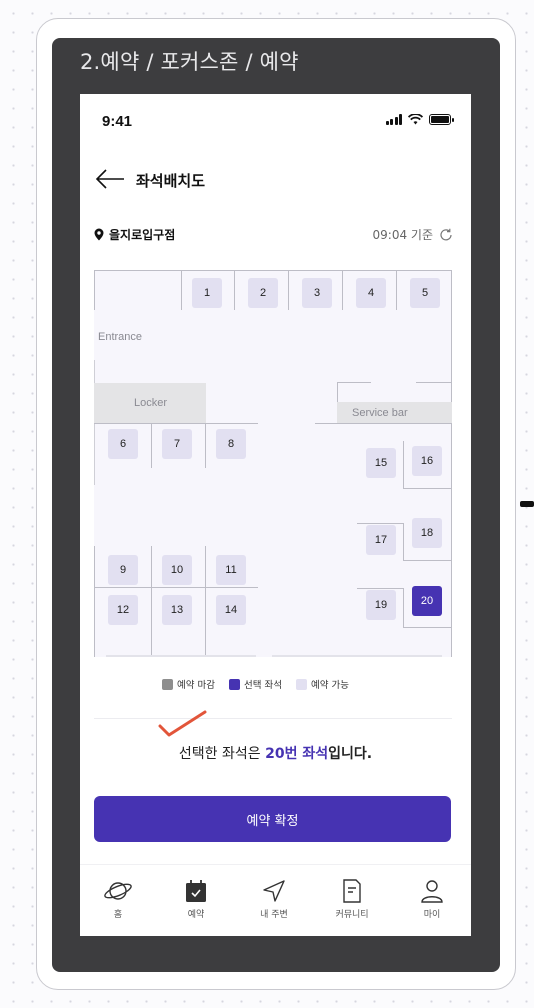 The image size is (534, 1008). Describe the element at coordinates (151, 403) in the screenshot. I see `locker-label: Locker` at that location.